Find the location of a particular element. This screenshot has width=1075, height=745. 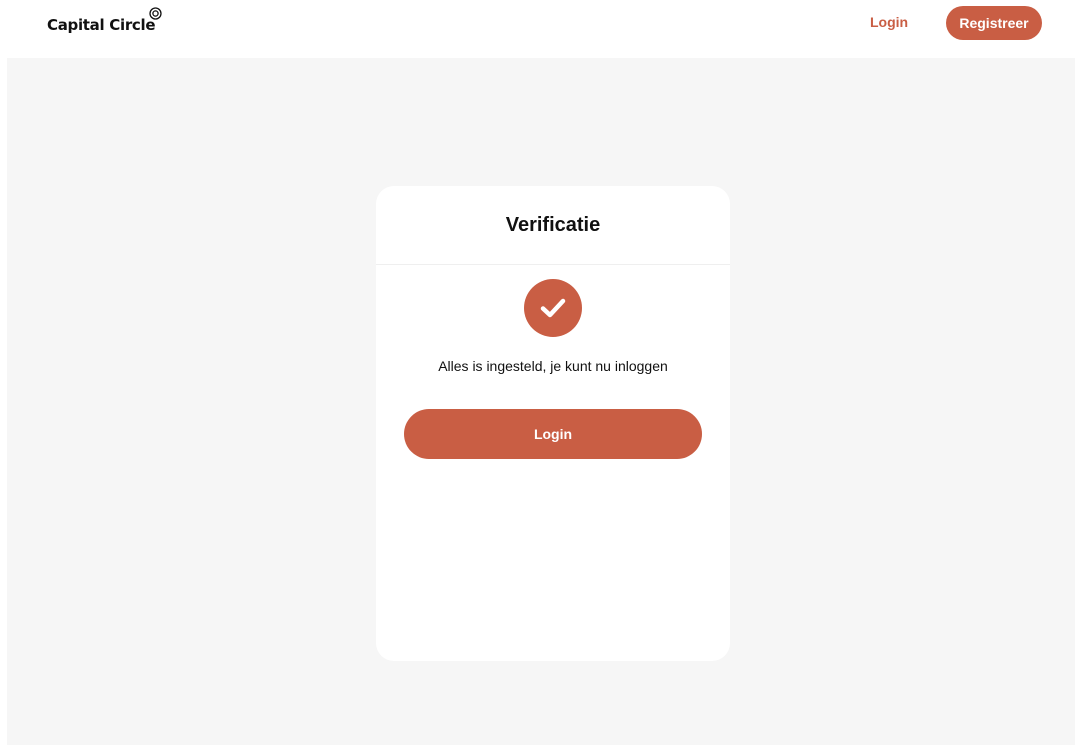

header-login-link: Login is located at coordinates (889, 23).